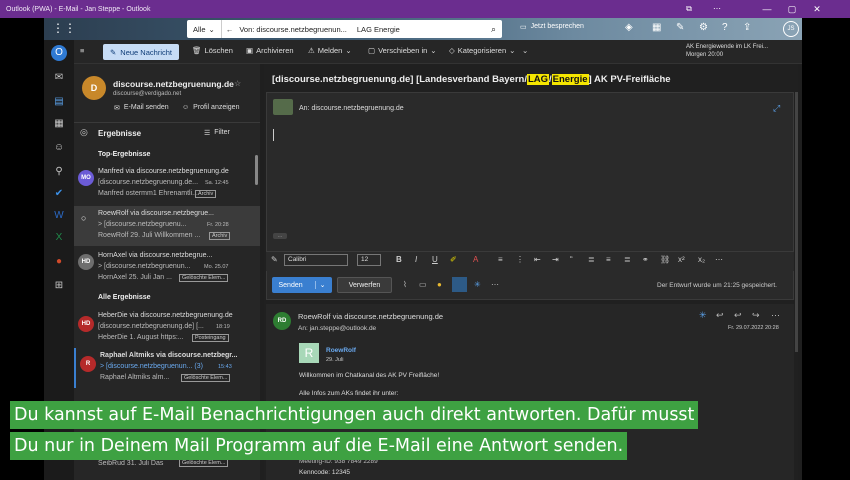 The width and height of the screenshot is (850, 480). Describe the element at coordinates (141, 52) in the screenshot. I see `new-message-button: ✎ Neue Nachricht` at that location.